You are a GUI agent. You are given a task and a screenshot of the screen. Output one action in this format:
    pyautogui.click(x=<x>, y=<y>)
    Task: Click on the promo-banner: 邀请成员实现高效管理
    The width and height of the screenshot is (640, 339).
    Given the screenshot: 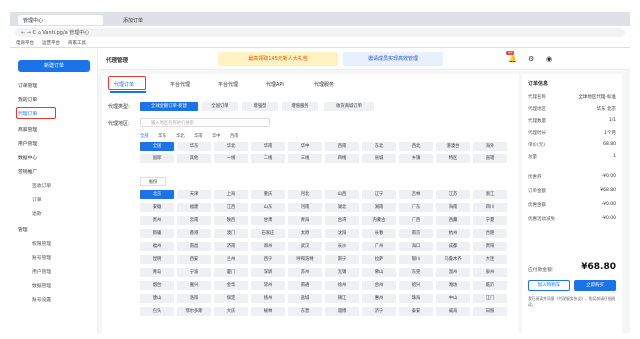 What is the action you would take?
    pyautogui.click(x=393, y=59)
    